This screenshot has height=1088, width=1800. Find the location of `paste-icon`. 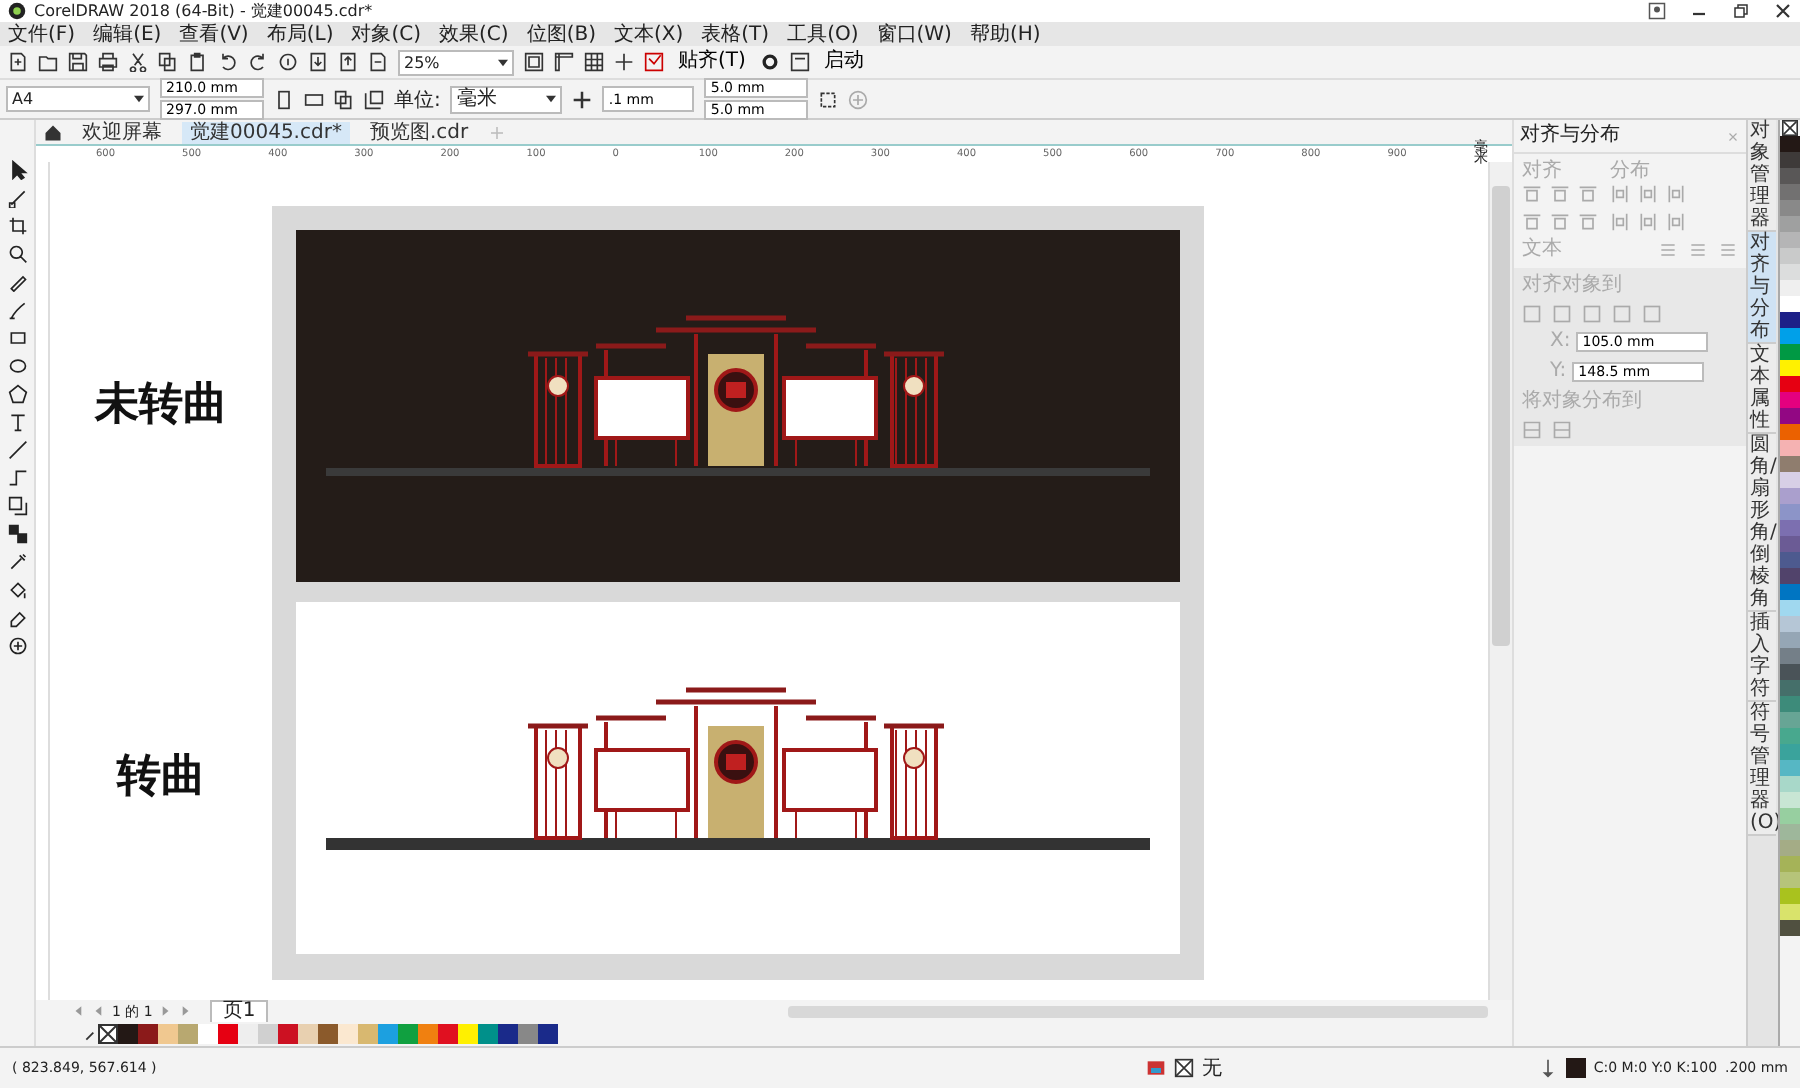

paste-icon is located at coordinates (198, 62).